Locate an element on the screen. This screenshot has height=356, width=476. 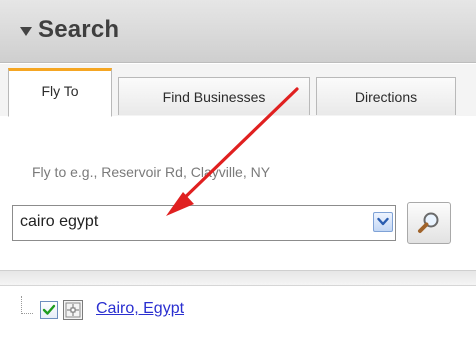
tab-directions-label: Directions is located at coordinates (386, 96).